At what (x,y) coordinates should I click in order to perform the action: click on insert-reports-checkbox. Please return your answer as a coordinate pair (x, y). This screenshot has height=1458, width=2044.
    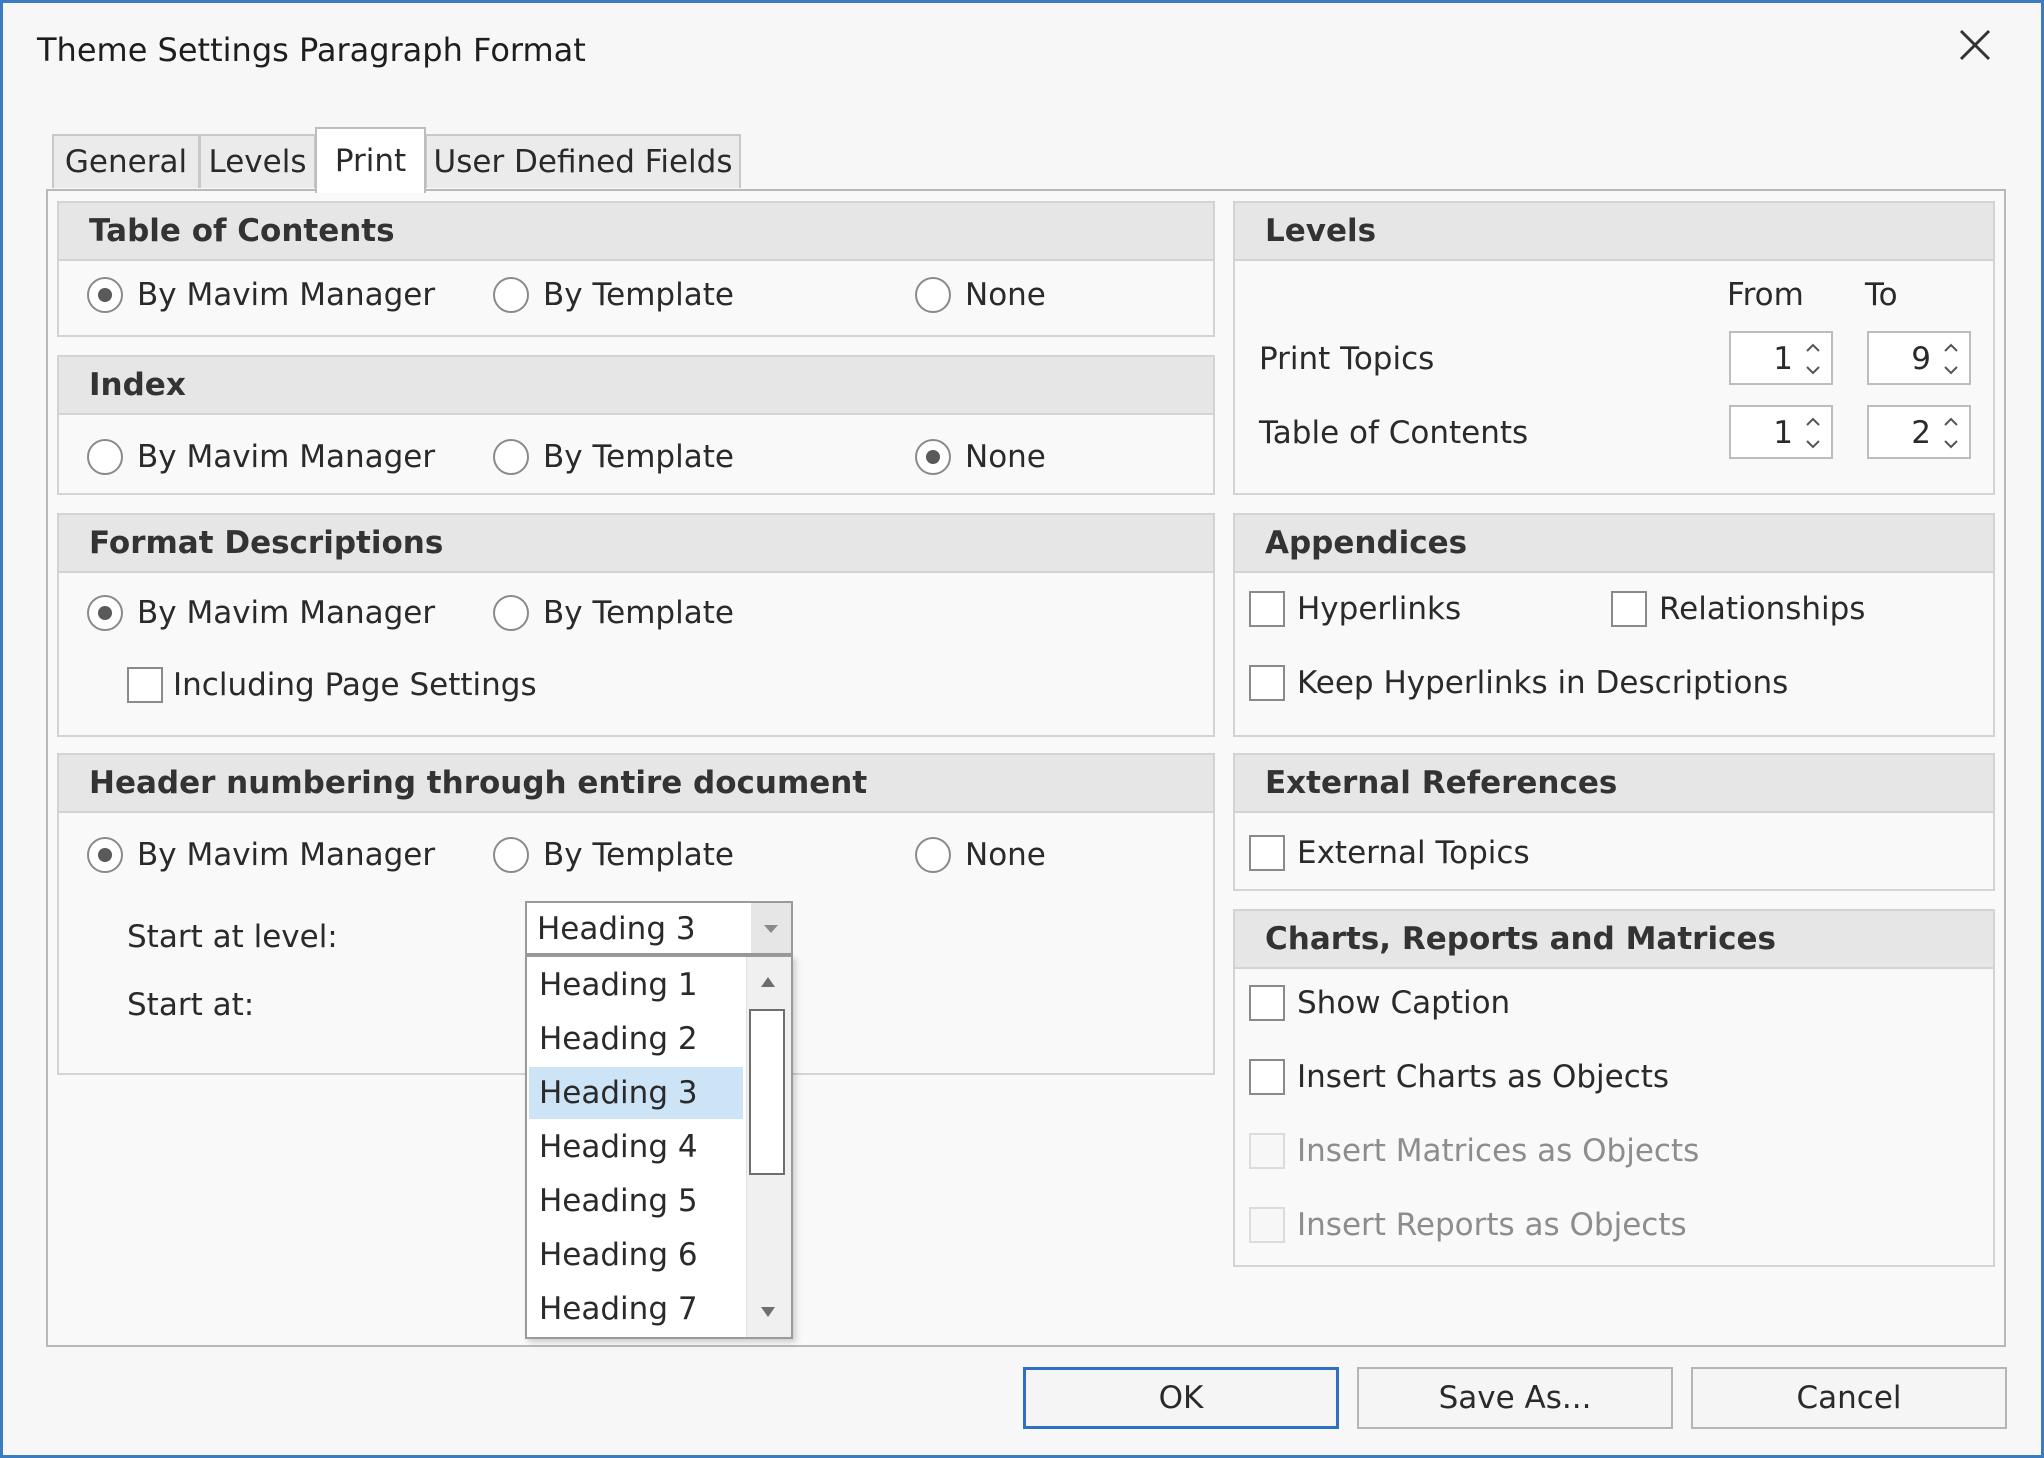
    Looking at the image, I should click on (1267, 1225).